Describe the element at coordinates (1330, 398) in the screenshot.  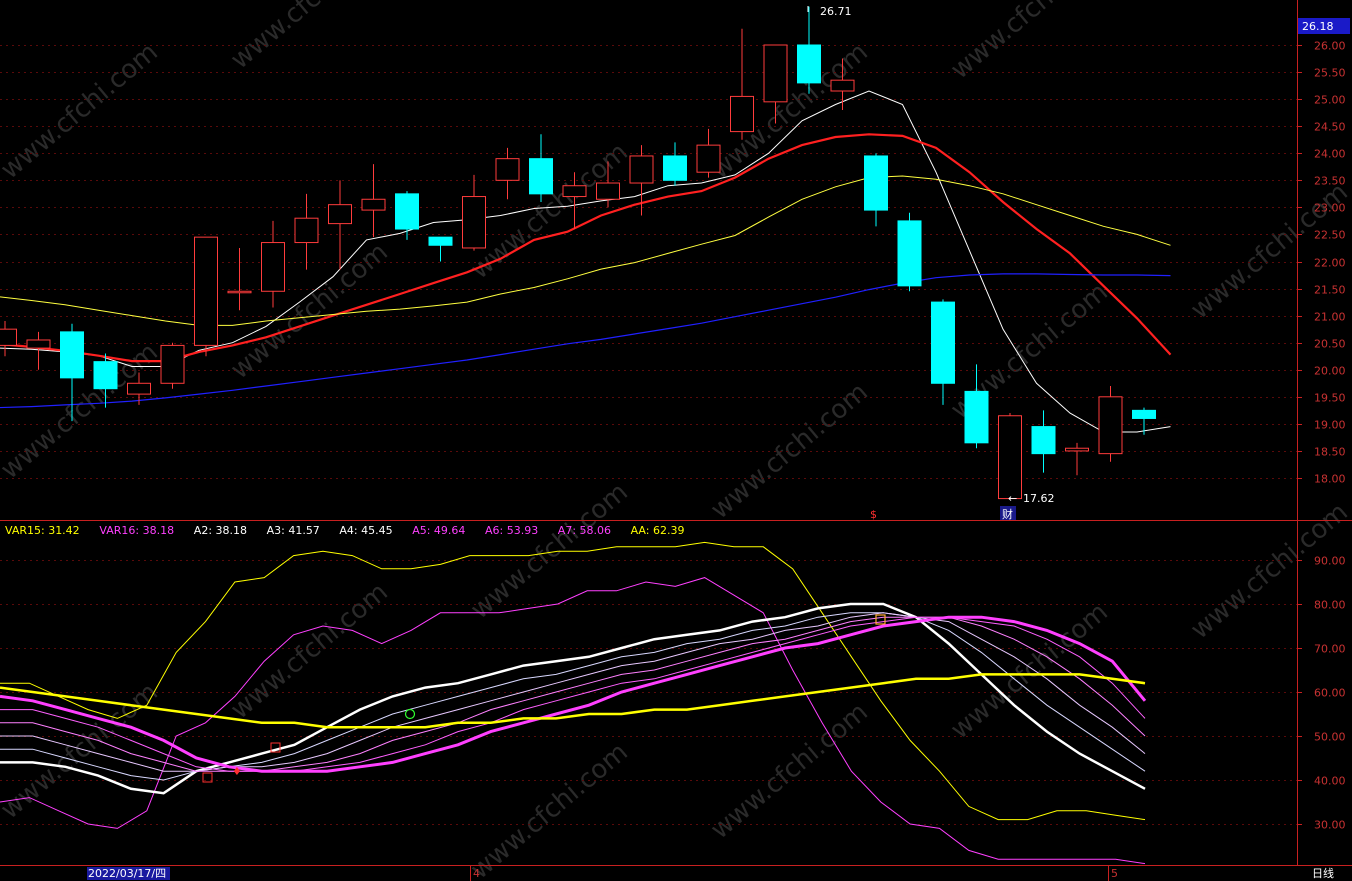
I see `y-tick-label: 19.50` at that location.